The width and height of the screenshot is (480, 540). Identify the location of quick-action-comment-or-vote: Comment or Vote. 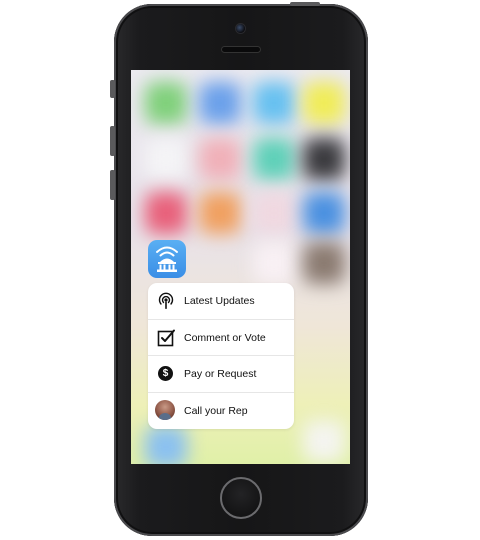
(221, 338).